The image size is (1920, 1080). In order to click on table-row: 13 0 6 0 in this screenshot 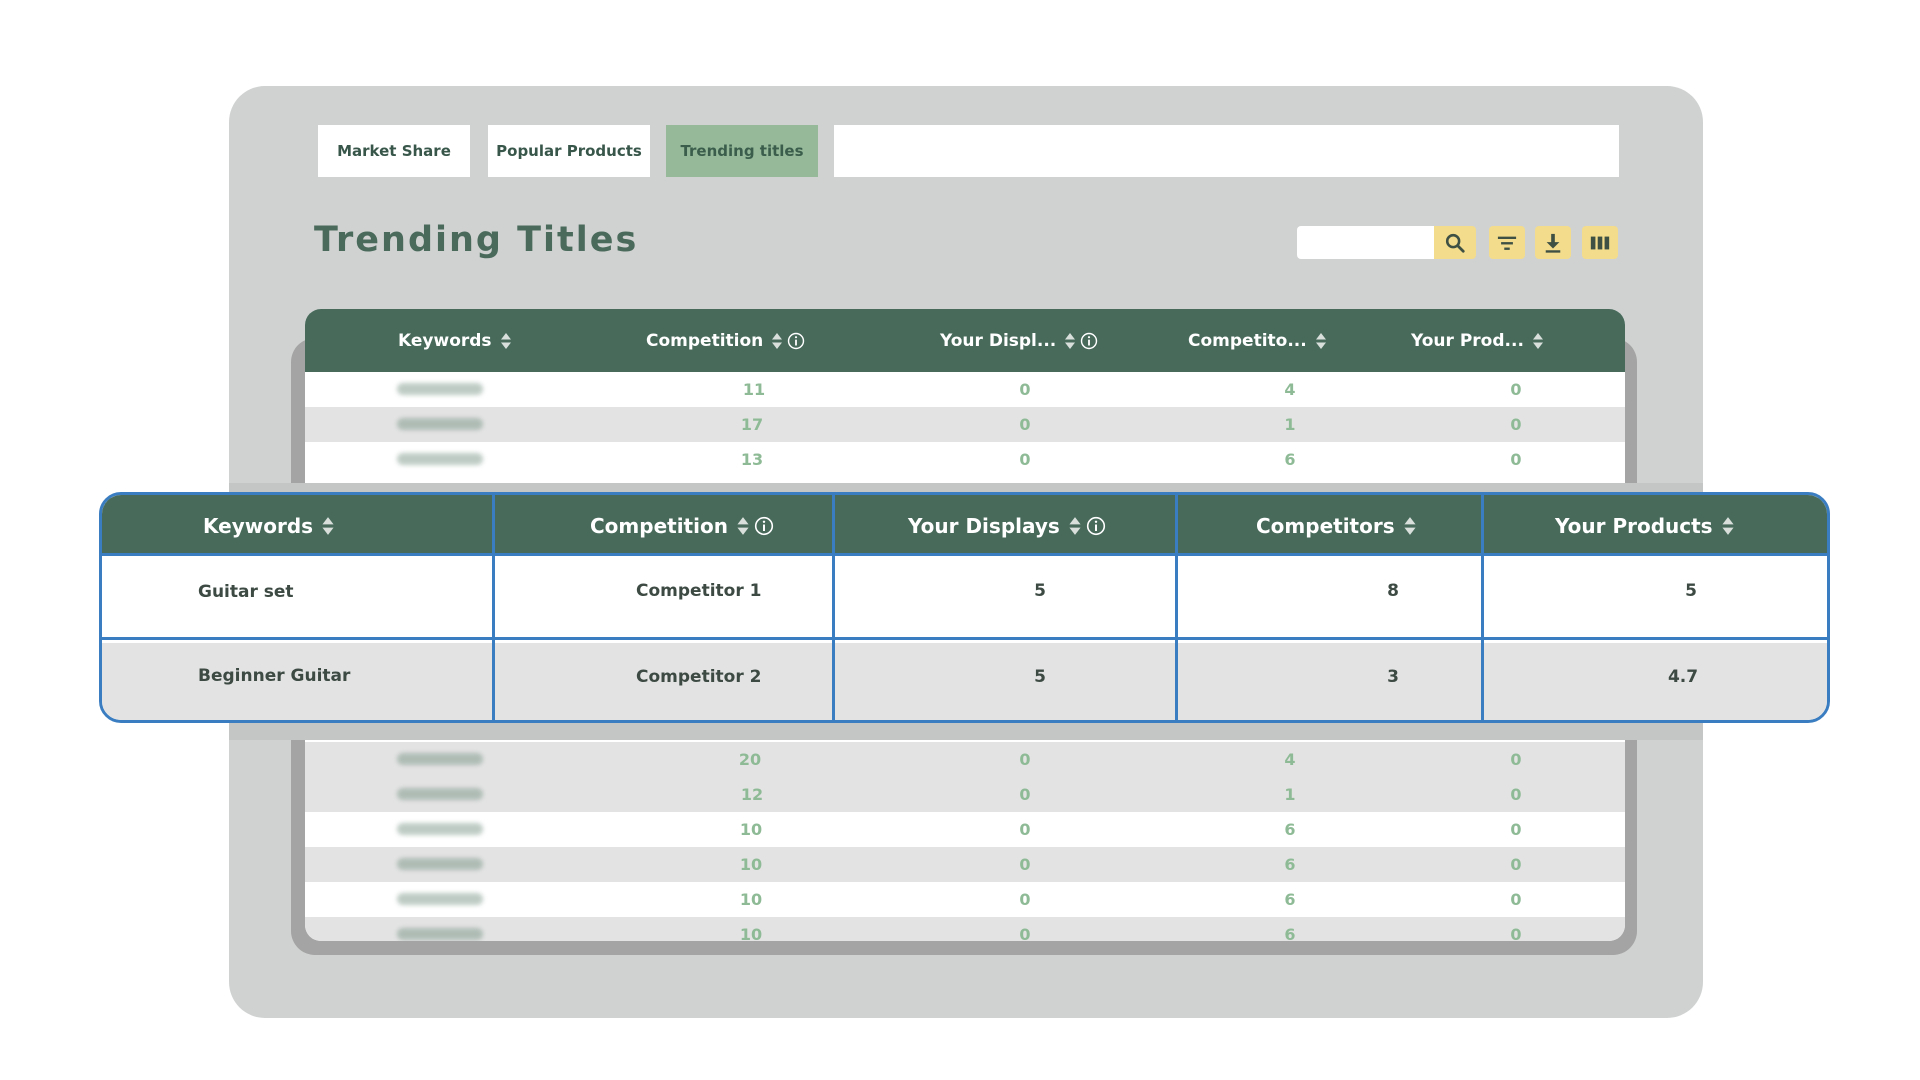, I will do `click(965, 459)`.